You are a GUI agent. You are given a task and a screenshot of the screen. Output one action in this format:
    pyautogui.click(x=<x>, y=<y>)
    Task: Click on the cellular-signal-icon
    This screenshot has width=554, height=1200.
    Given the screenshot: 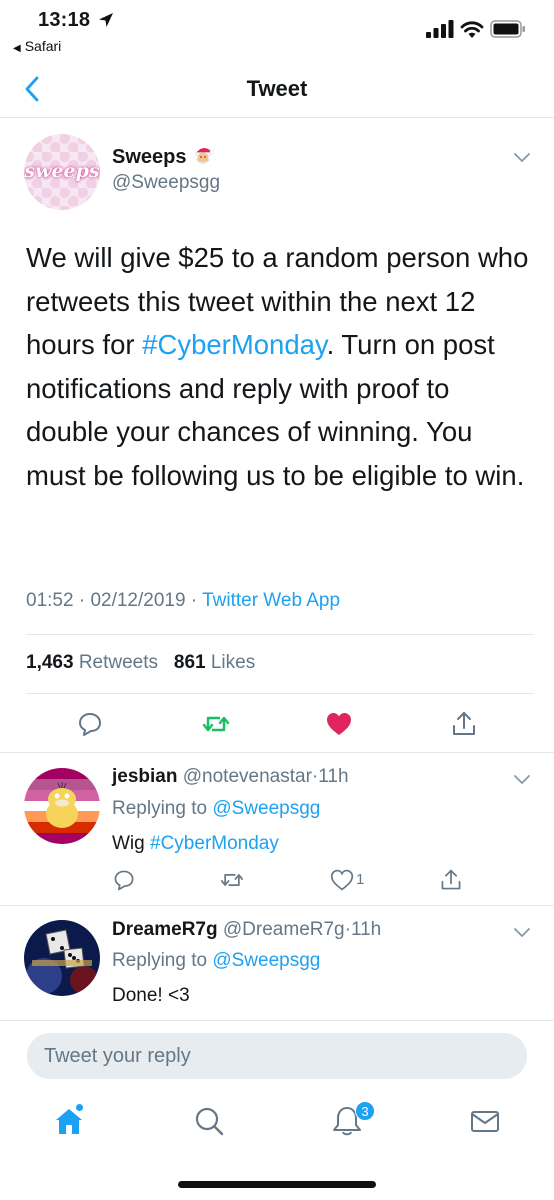 What is the action you would take?
    pyautogui.click(x=440, y=29)
    